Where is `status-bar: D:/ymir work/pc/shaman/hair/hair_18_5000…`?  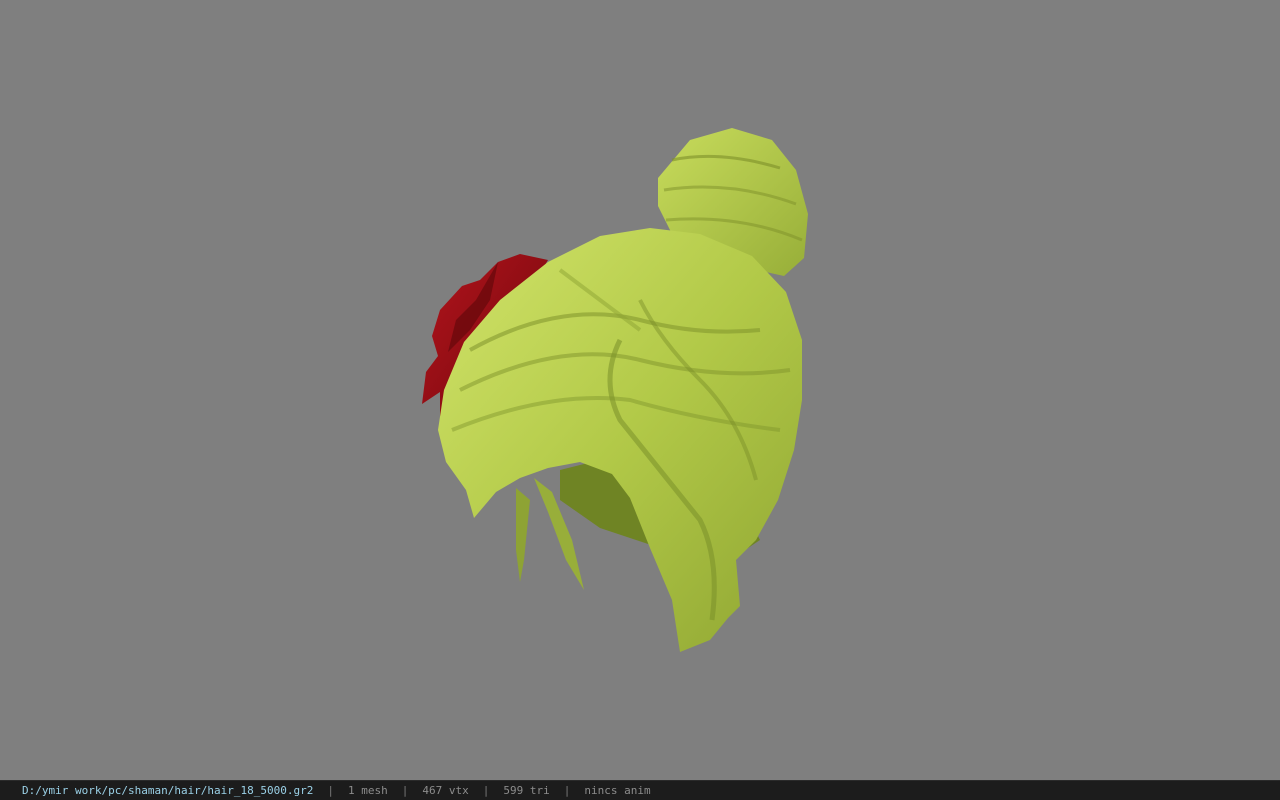
status-bar: D:/ymir work/pc/shaman/hair/hair_18_5000… is located at coordinates (640, 790).